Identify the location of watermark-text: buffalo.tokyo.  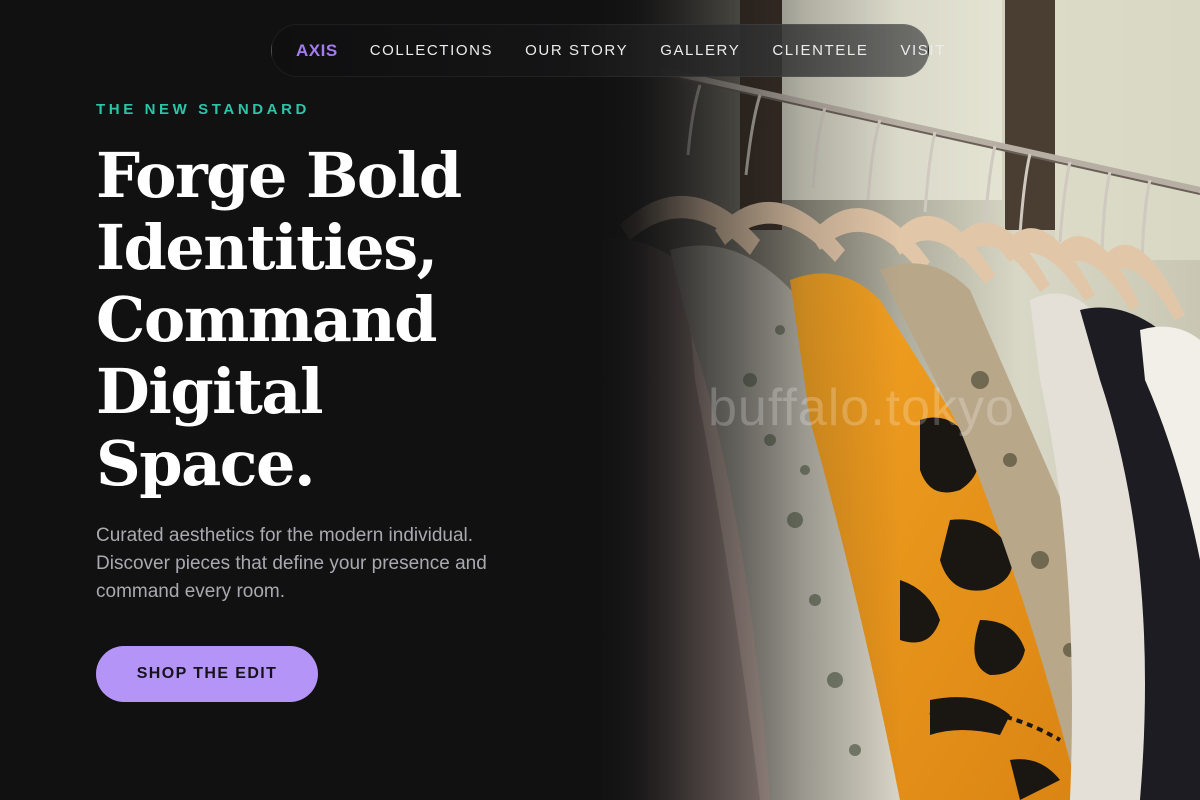
(861, 408).